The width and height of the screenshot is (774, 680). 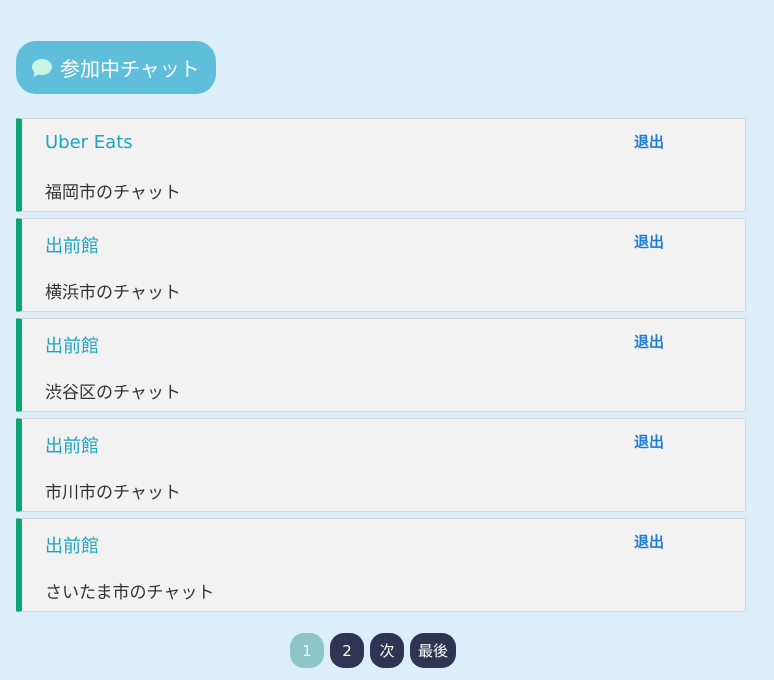 I want to click on room-name: さいたま市のチャット, so click(x=129, y=590).